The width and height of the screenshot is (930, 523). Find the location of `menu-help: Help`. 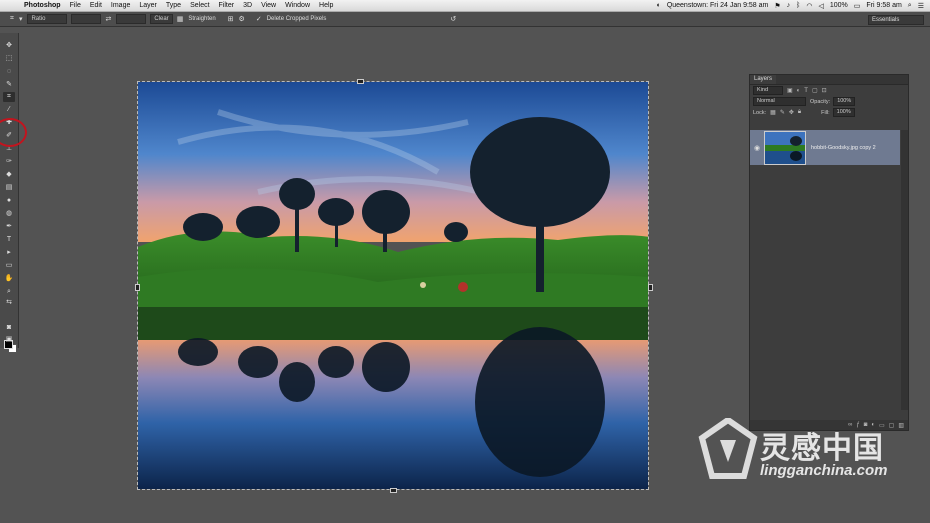

menu-help: Help is located at coordinates (326, 5).